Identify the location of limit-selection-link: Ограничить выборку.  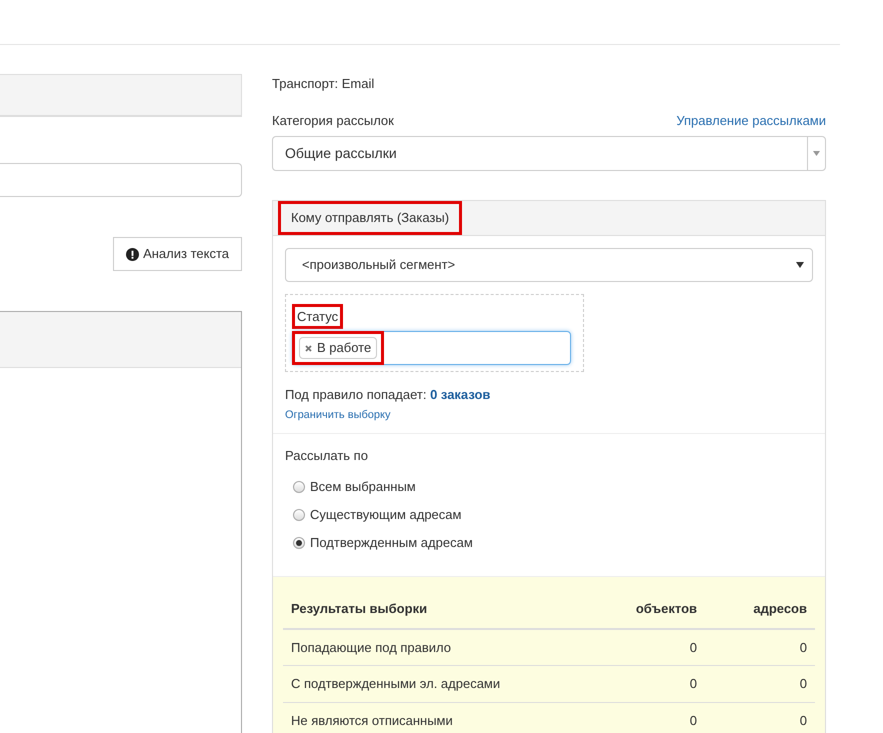
(549, 414).